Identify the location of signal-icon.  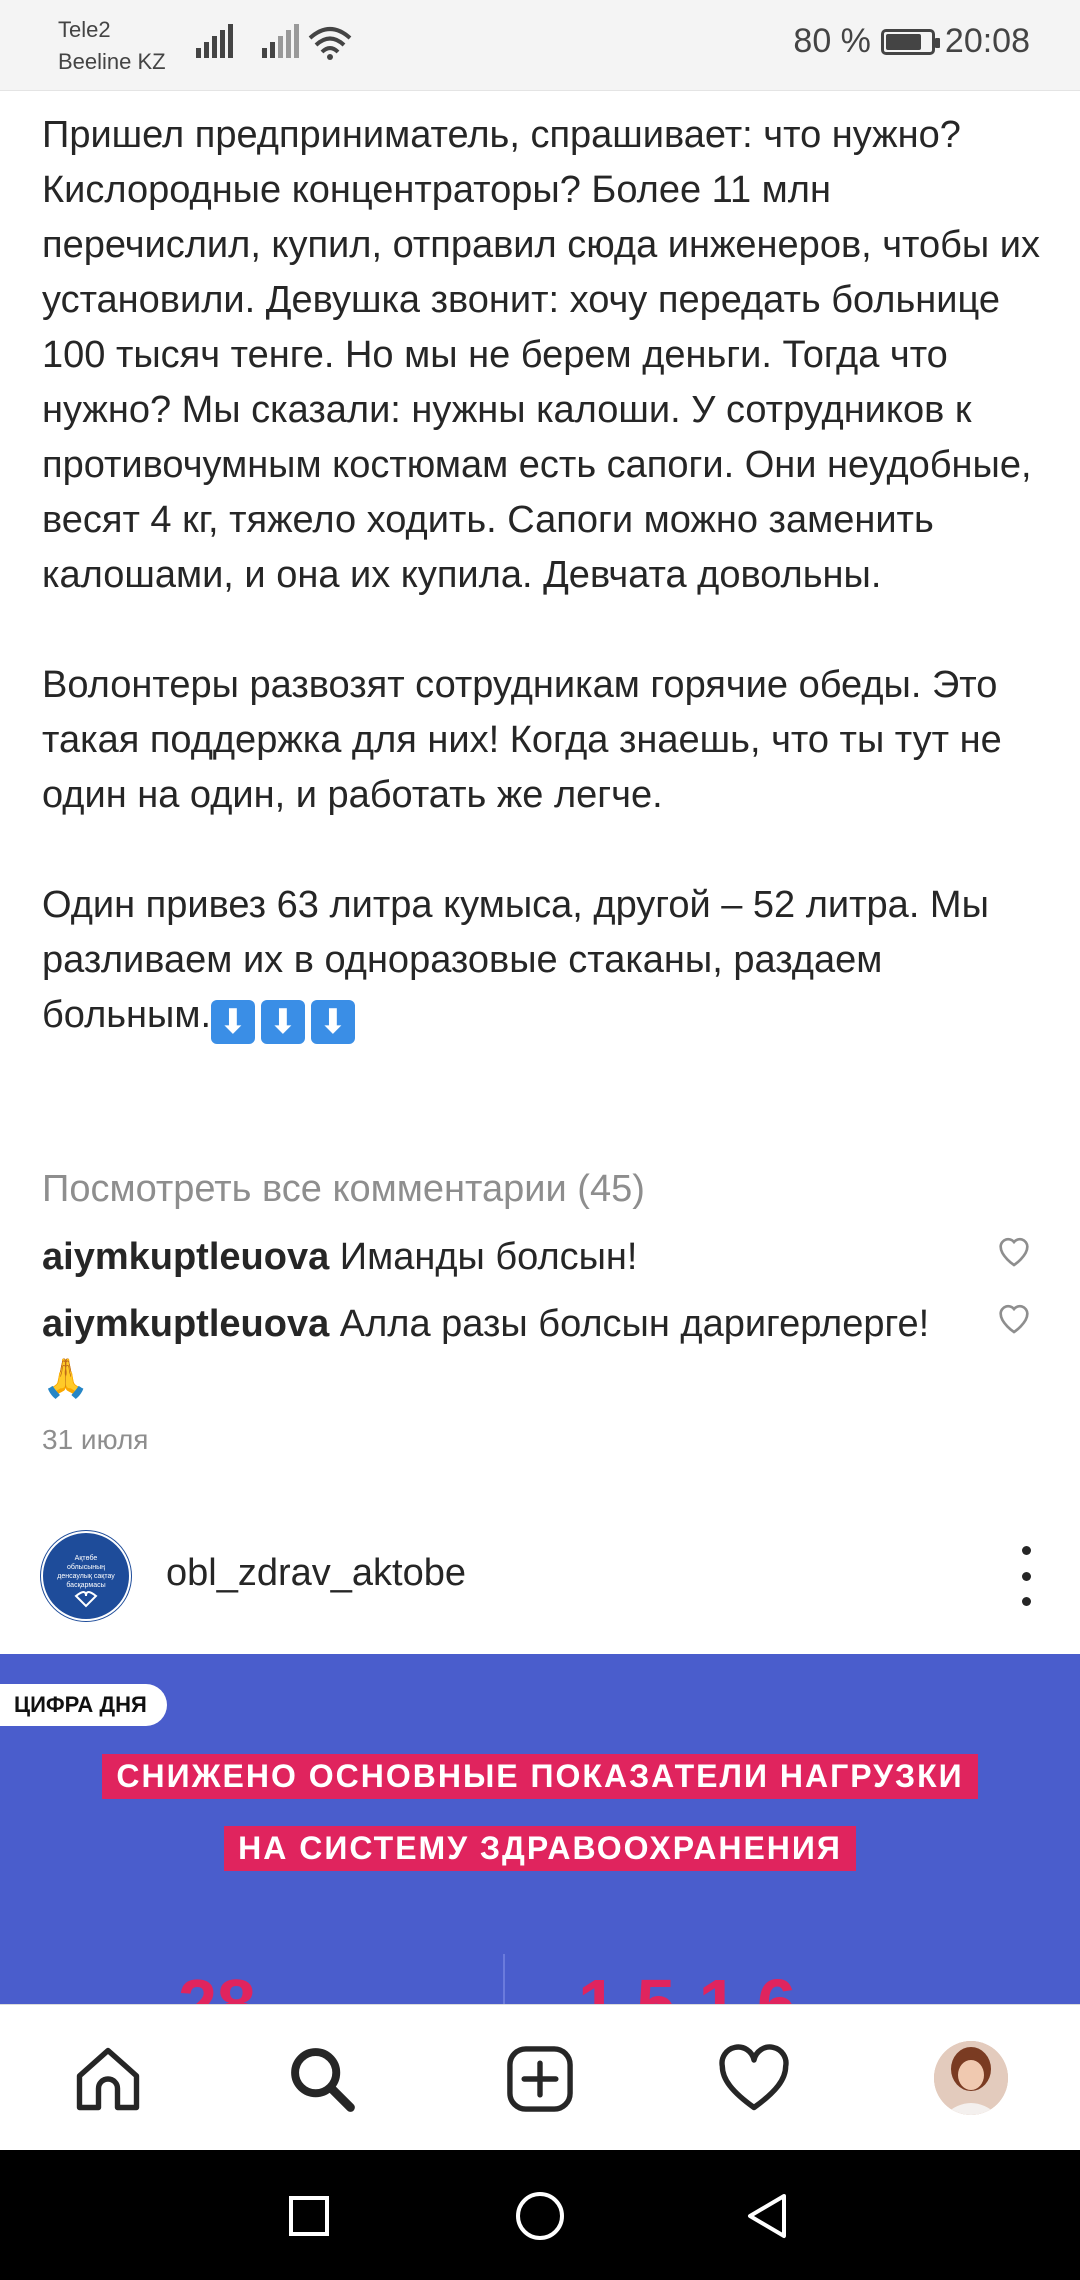
(214, 41).